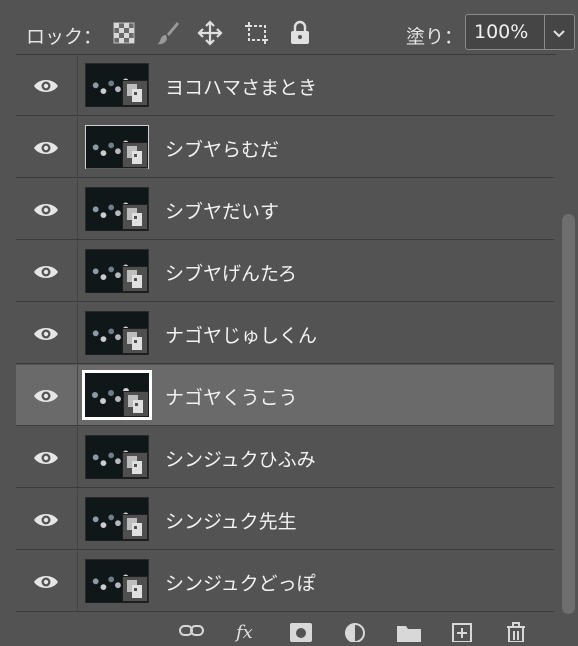  Describe the element at coordinates (241, 86) in the screenshot. I see `layer-name: ヨコハマさまとき` at that location.